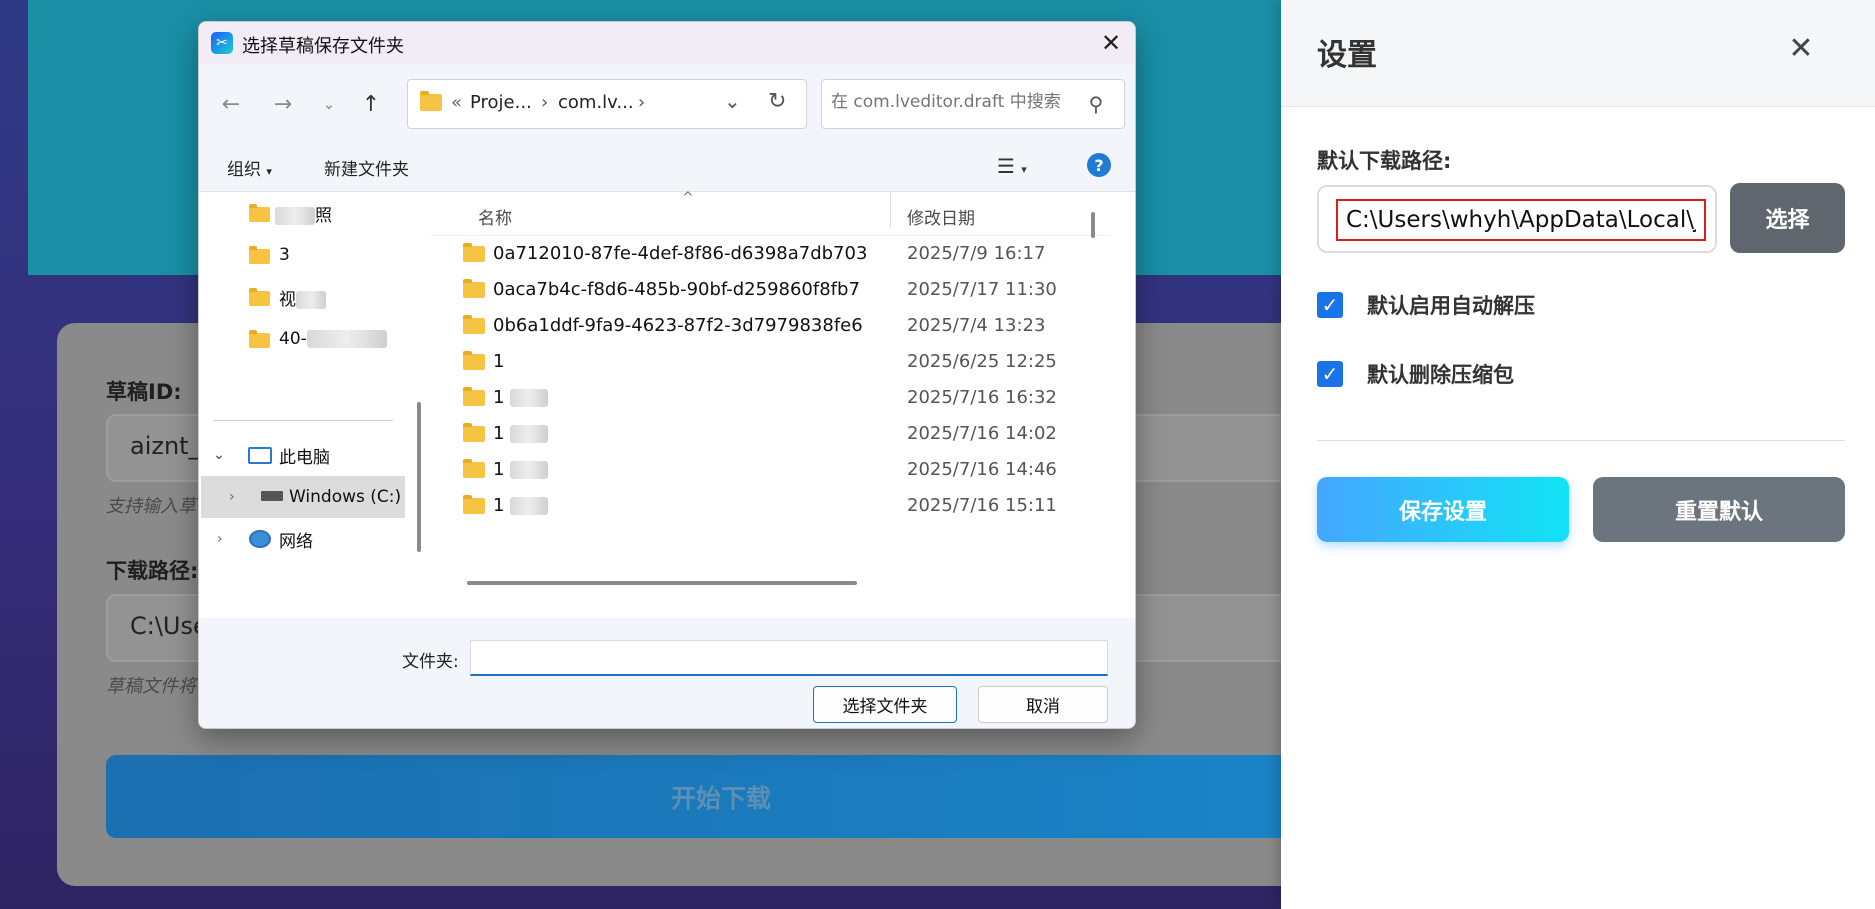 This screenshot has width=1875, height=909. Describe the element at coordinates (1330, 305) in the screenshot. I see `auto-extract-checkbox: ✓` at that location.